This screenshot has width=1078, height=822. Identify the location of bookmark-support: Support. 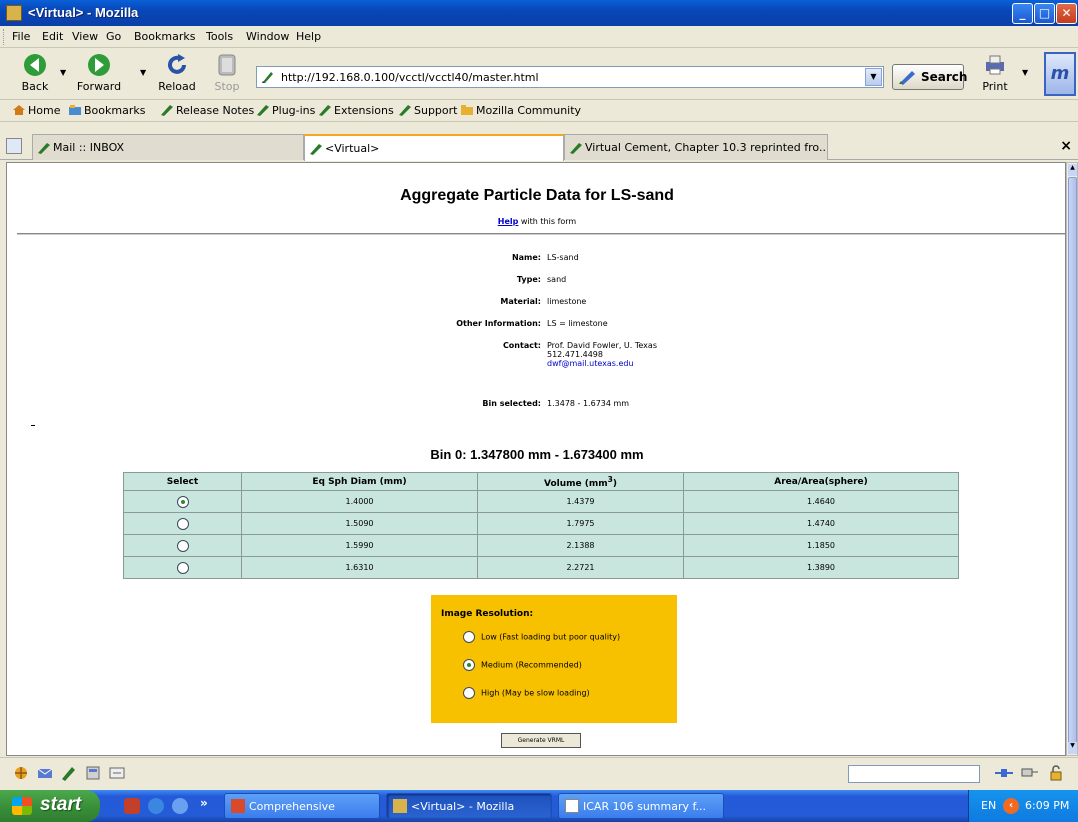
(427, 110).